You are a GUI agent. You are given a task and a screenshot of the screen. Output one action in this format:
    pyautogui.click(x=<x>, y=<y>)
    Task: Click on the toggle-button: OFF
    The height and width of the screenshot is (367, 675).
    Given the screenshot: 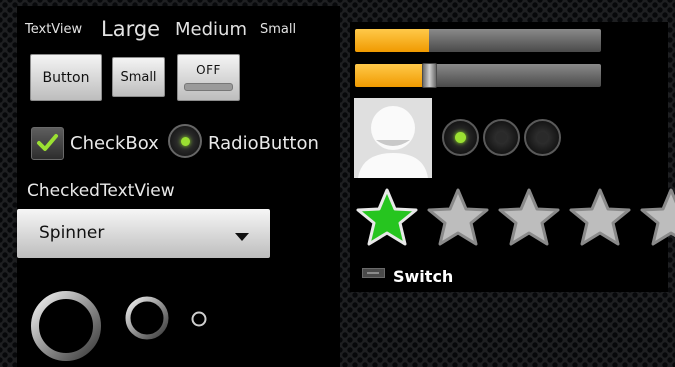 What is the action you would take?
    pyautogui.click(x=208, y=77)
    